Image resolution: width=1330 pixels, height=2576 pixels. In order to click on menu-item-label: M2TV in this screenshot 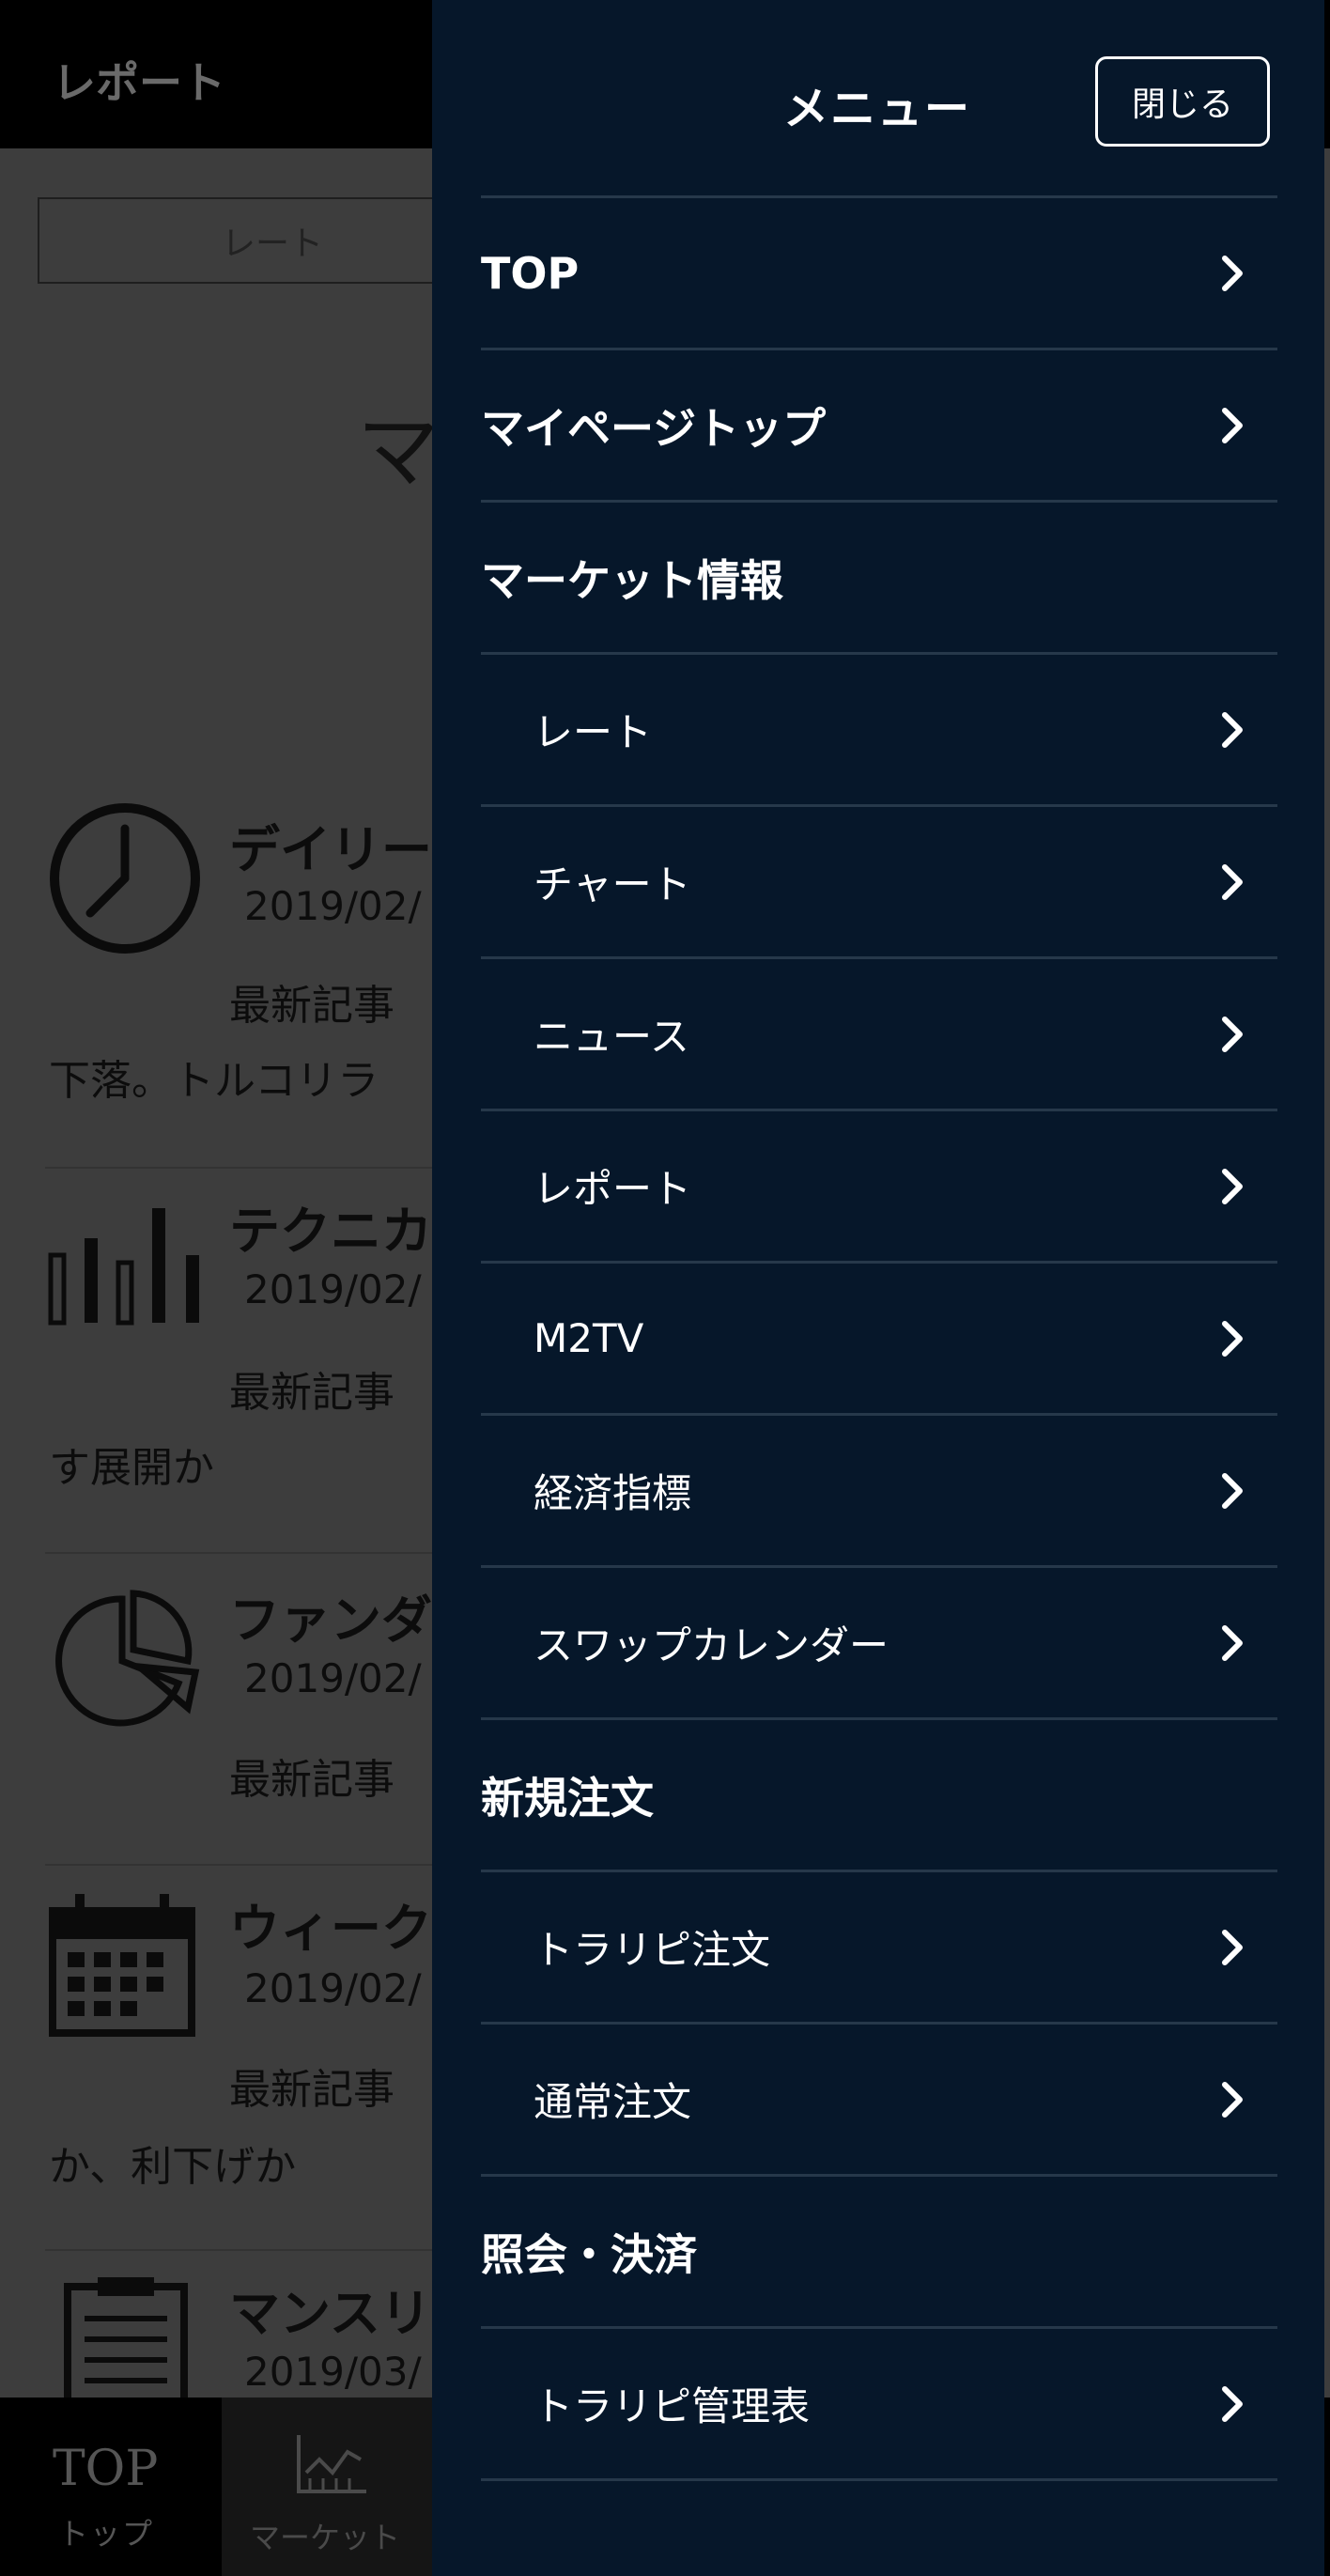, I will do `click(589, 1338)`.